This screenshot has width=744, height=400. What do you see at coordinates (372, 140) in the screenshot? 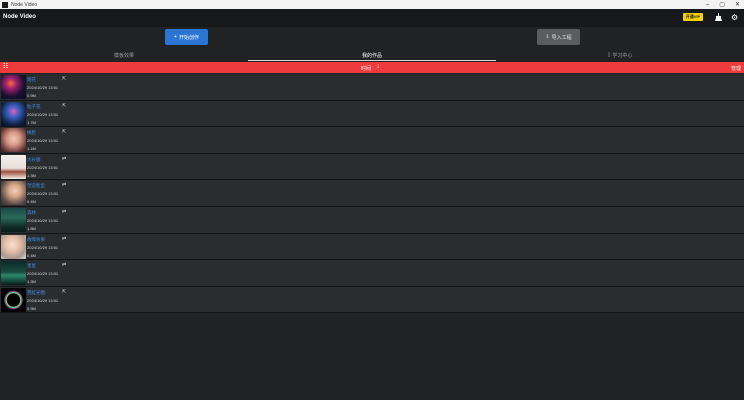
I see `project-item: 换脸 2024/10/29 13:01 1.1M ⇱` at bounding box center [372, 140].